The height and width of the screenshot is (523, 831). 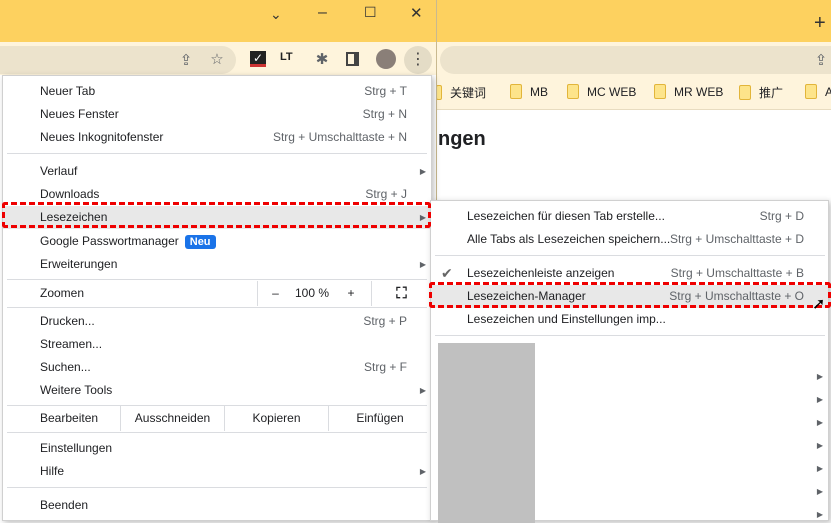 What do you see at coordinates (217, 91) in the screenshot?
I see `menu-item-new-tab: Neuer Tab Strg + T` at bounding box center [217, 91].